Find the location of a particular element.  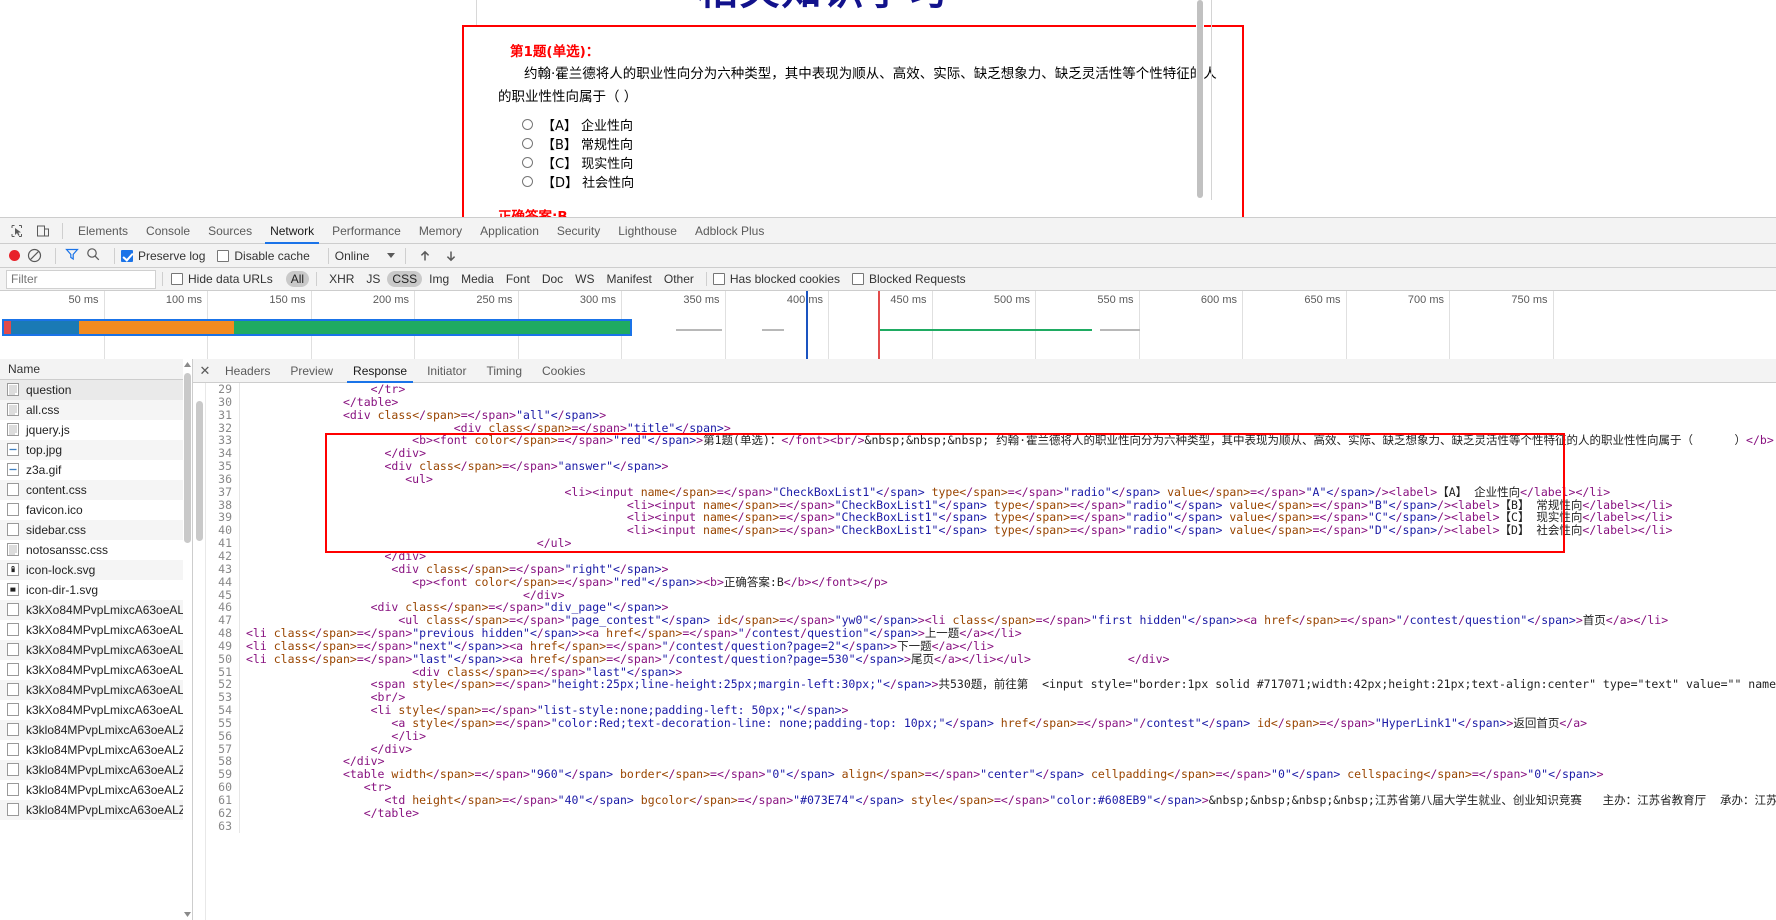

request-column-header: Name is located at coordinates (96, 369).